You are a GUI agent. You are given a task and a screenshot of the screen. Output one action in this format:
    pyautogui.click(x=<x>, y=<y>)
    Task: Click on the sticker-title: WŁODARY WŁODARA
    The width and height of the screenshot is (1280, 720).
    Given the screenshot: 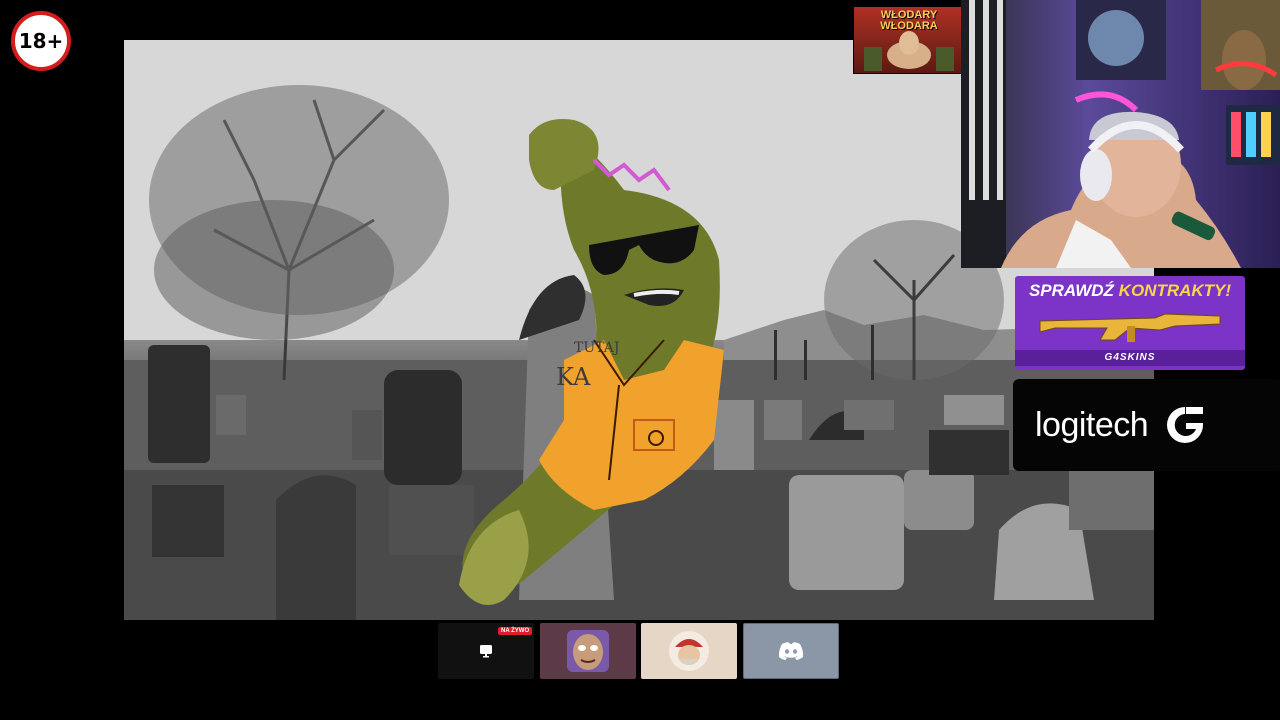 What is the action you would take?
    pyautogui.click(x=909, y=20)
    